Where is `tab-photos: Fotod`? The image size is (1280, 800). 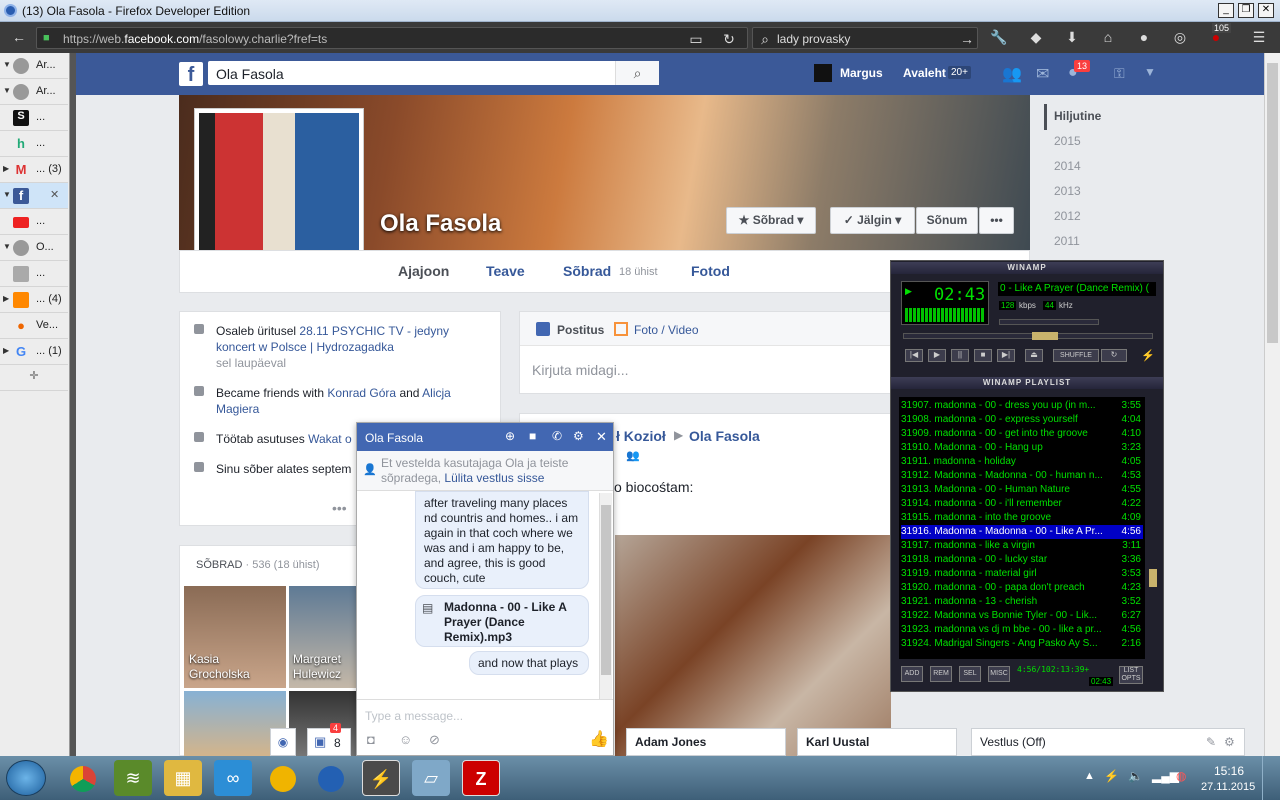
tab-photos: Fotod is located at coordinates (710, 271).